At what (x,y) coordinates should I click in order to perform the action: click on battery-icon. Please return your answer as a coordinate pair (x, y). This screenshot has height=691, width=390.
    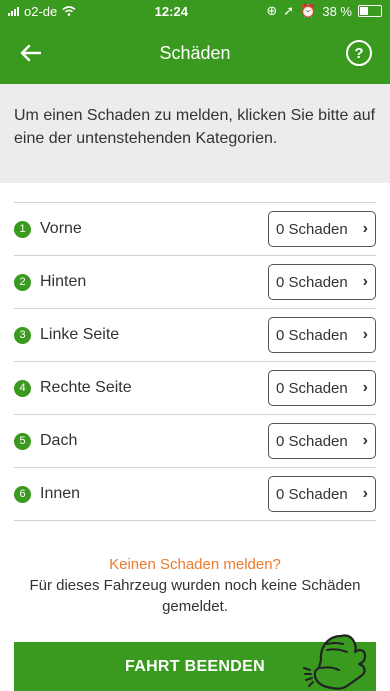
    Looking at the image, I should click on (369, 11).